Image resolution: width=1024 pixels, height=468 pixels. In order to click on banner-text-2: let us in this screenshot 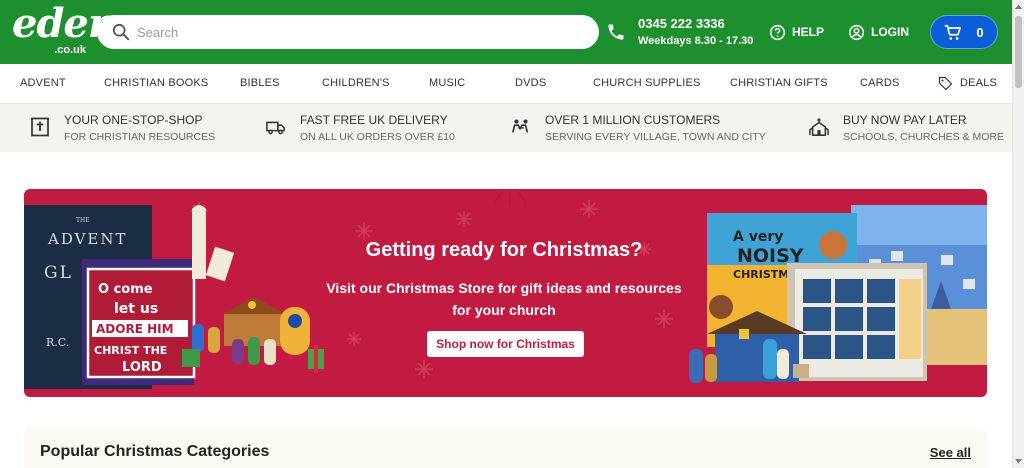, I will do `click(136, 309)`.